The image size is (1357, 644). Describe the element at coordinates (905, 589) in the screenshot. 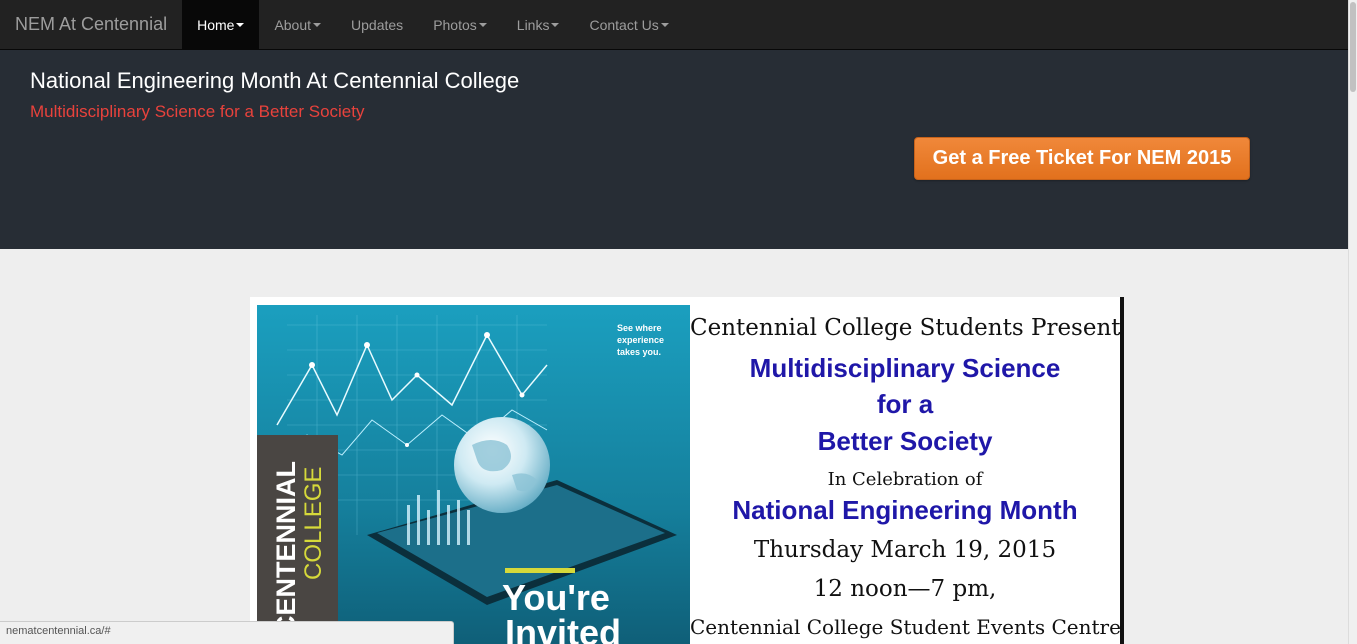

I see `flyer-time: 12 noon—7 pm,` at that location.